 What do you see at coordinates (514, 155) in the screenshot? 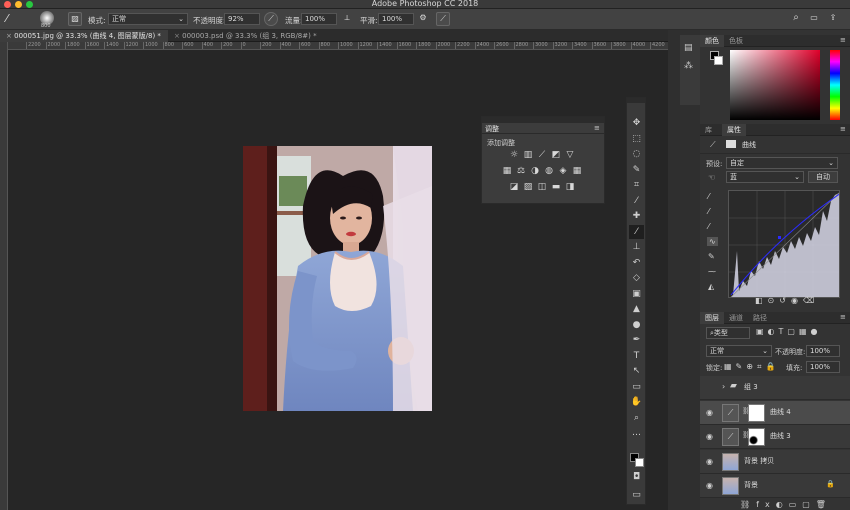
I see `brightness-icon: ☼` at bounding box center [514, 155].